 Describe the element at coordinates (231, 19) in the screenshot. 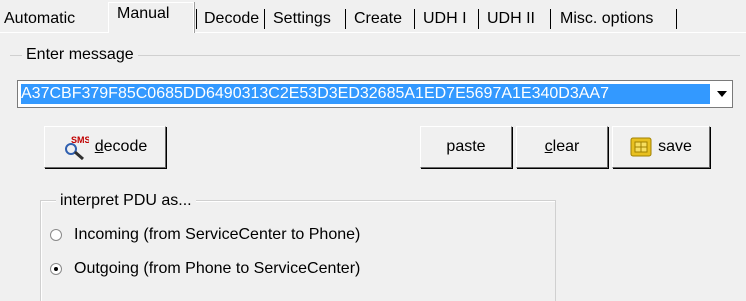

I see `tab-decode: Decode` at that location.